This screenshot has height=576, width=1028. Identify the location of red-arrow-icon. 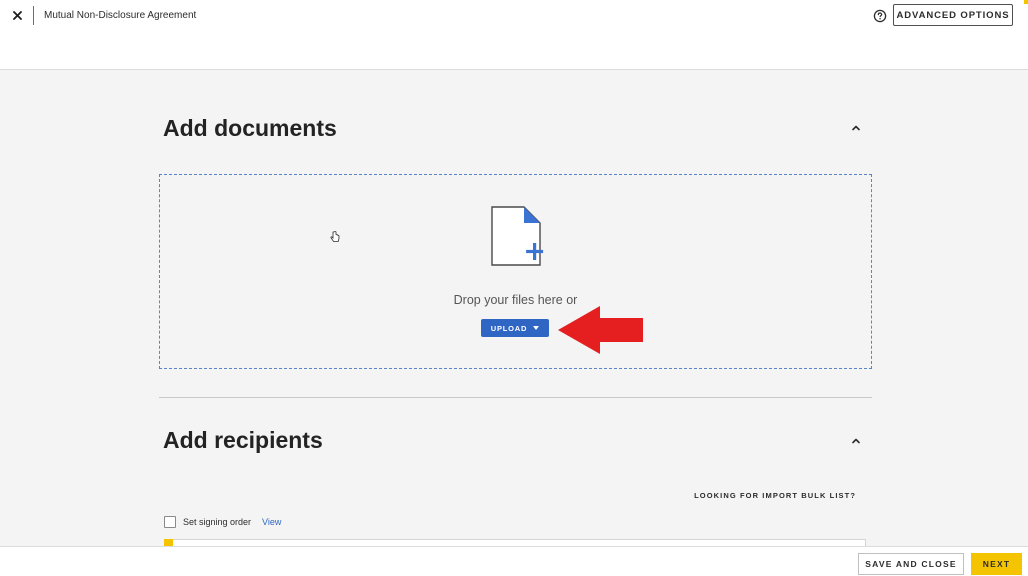
(600, 330).